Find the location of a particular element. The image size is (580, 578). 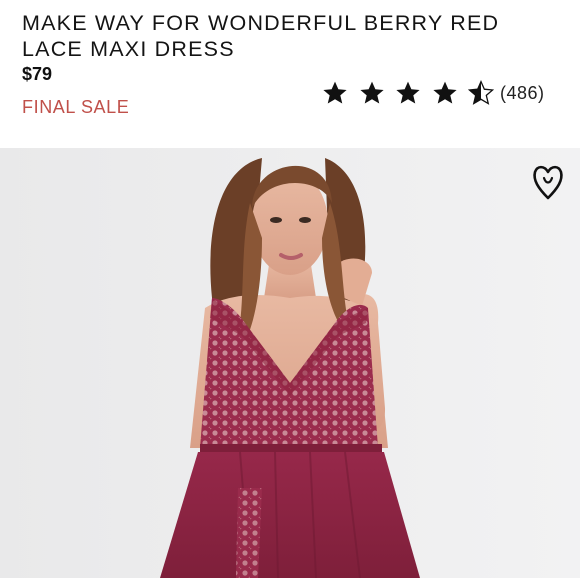

rating-stars is located at coordinates (411, 93).